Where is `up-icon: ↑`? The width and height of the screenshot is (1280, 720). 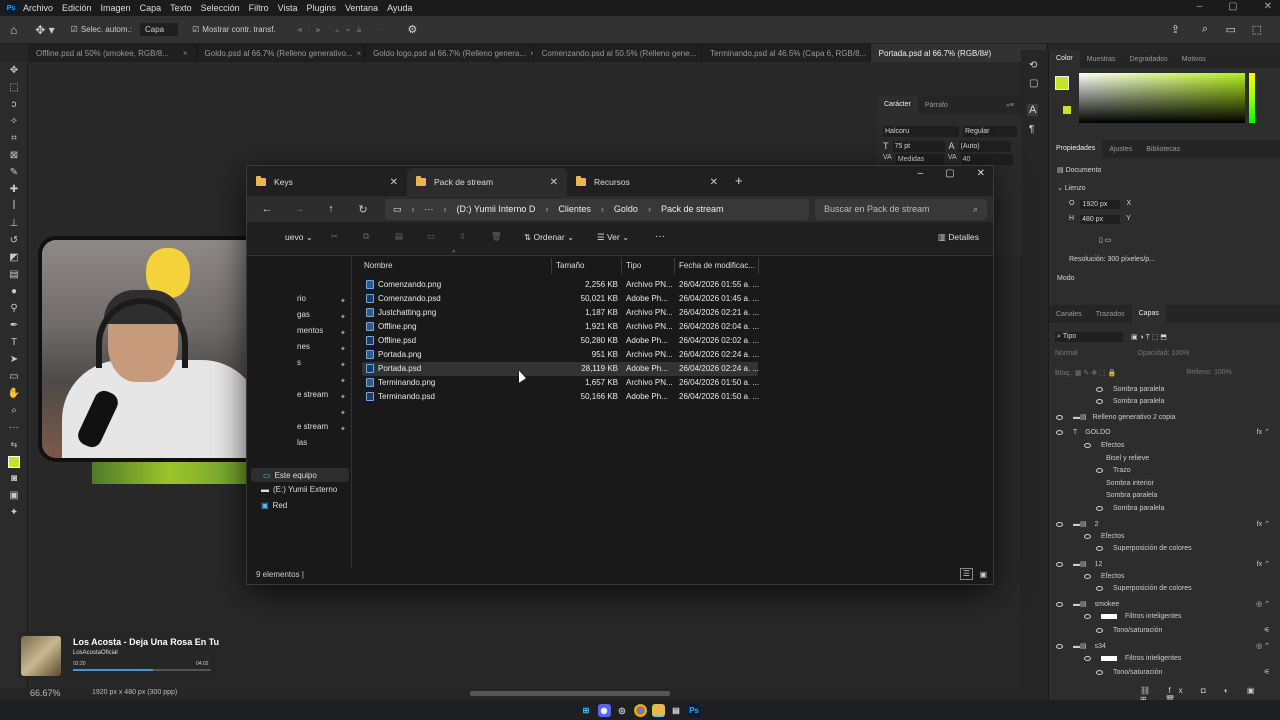
up-icon: ↑ is located at coordinates (331, 209).